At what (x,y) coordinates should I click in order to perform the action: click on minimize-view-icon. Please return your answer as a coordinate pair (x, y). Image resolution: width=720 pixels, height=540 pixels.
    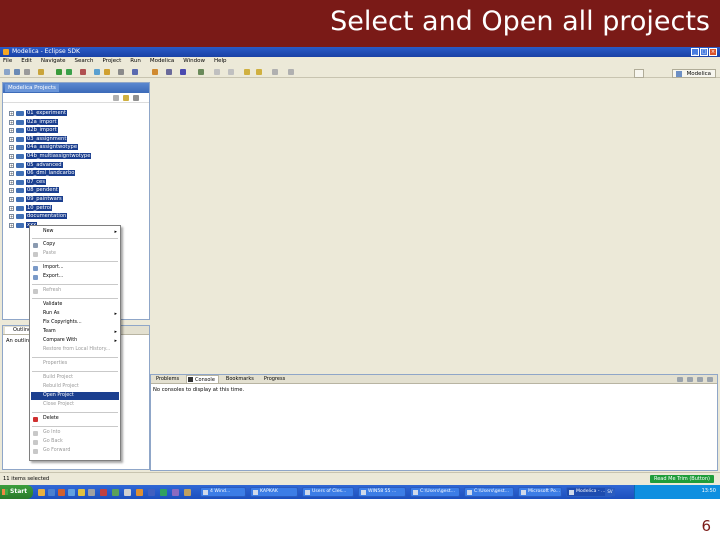
    Looking at the image, I should click on (700, 379).